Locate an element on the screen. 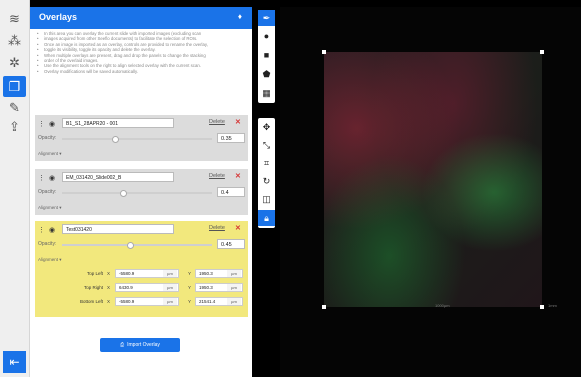  resize-handle-bottom-right is located at coordinates (542, 307).